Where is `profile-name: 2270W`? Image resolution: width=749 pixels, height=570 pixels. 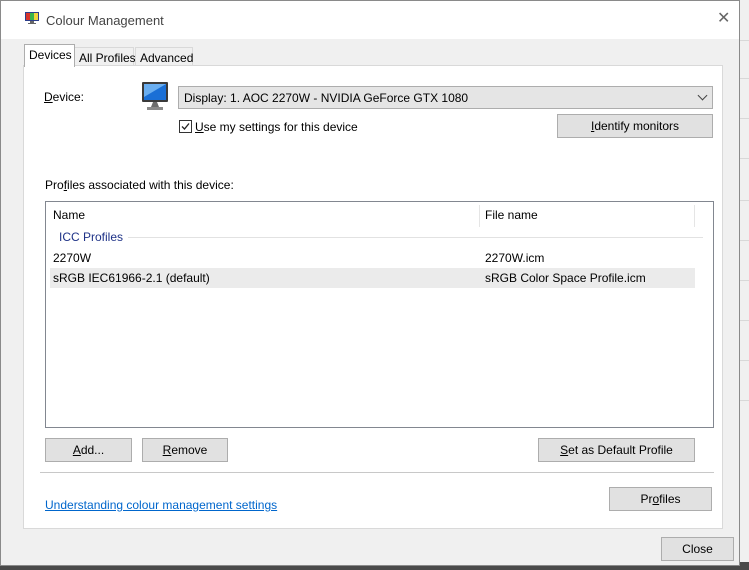
profile-name: 2270W is located at coordinates (72, 258).